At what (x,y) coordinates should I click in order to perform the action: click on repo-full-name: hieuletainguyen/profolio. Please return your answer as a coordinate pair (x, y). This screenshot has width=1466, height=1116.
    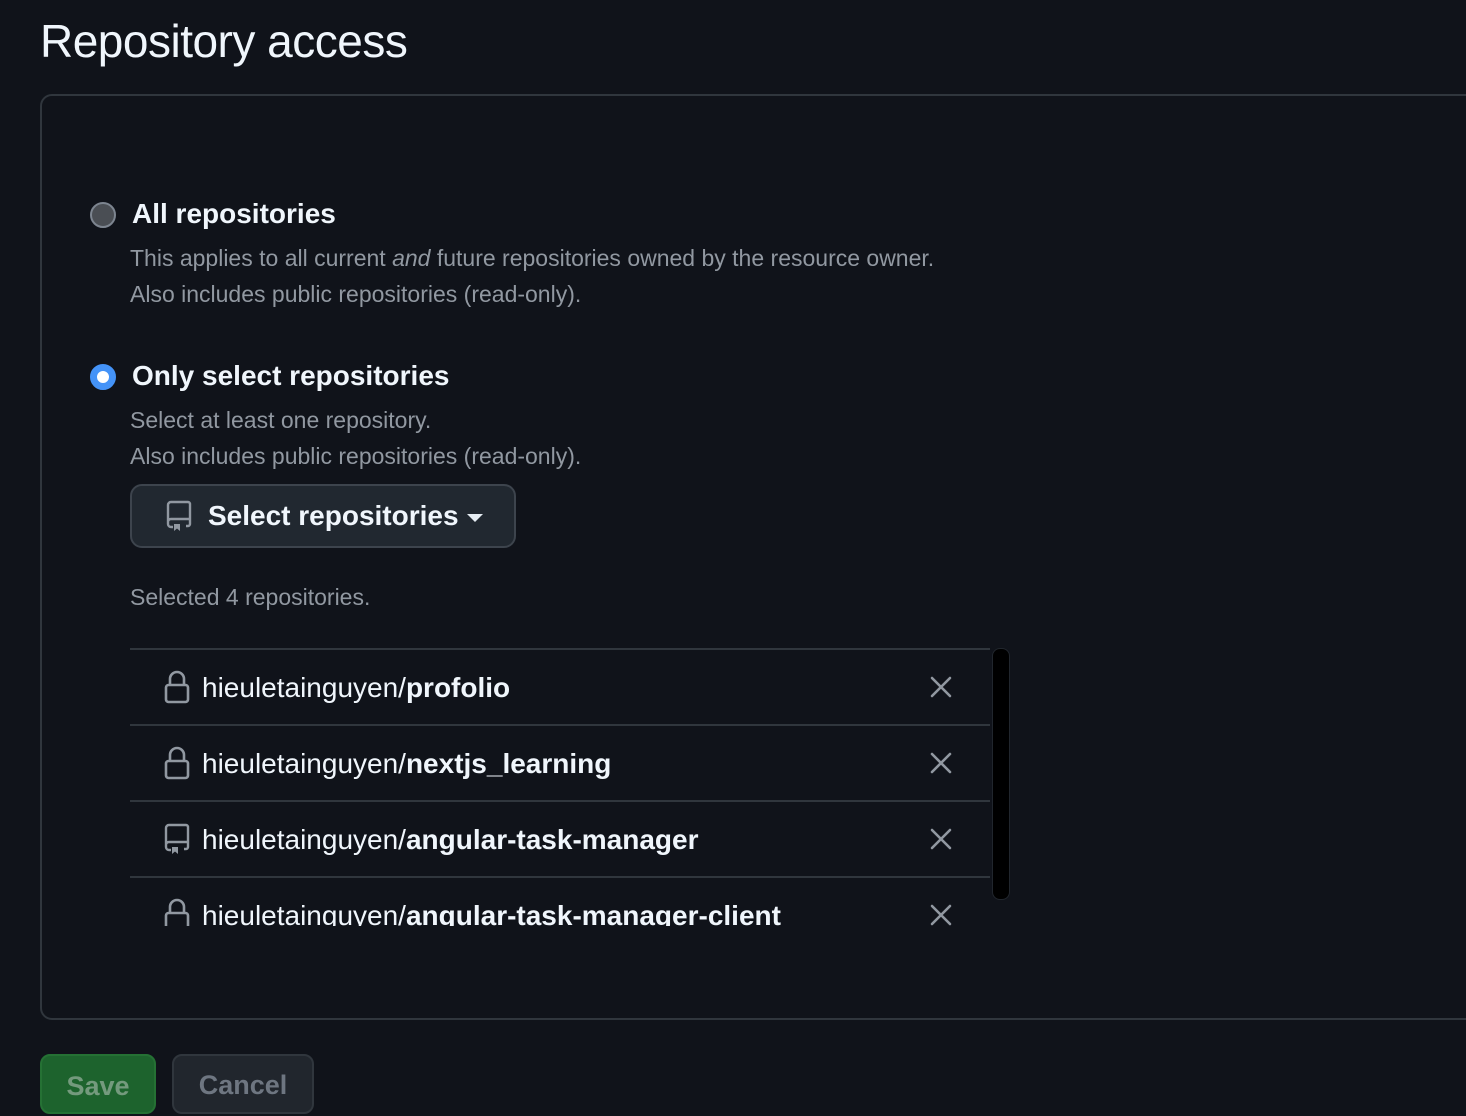
    Looking at the image, I should click on (356, 688).